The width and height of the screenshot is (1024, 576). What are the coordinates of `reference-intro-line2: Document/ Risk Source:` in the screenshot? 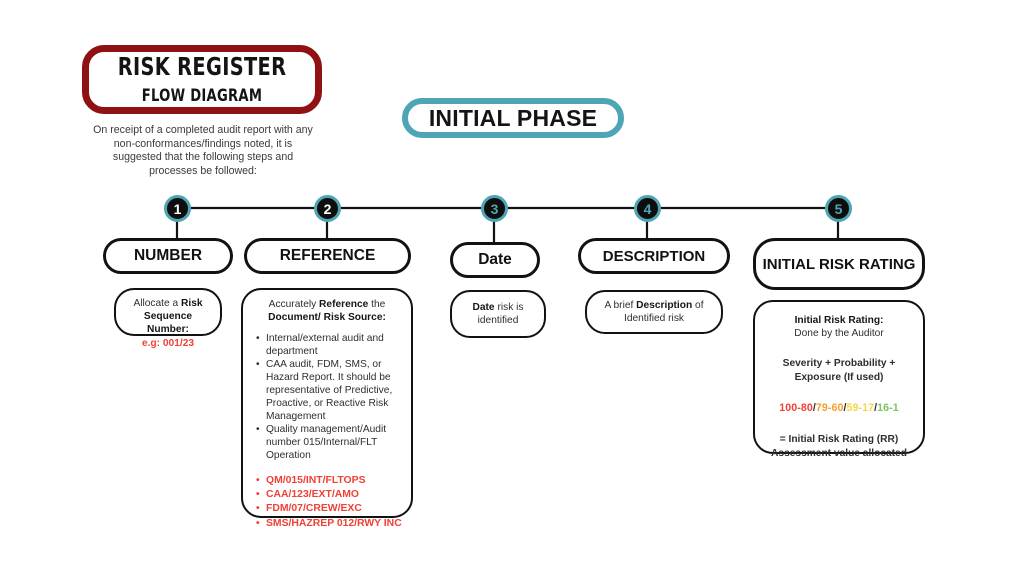 It's located at (327, 317).